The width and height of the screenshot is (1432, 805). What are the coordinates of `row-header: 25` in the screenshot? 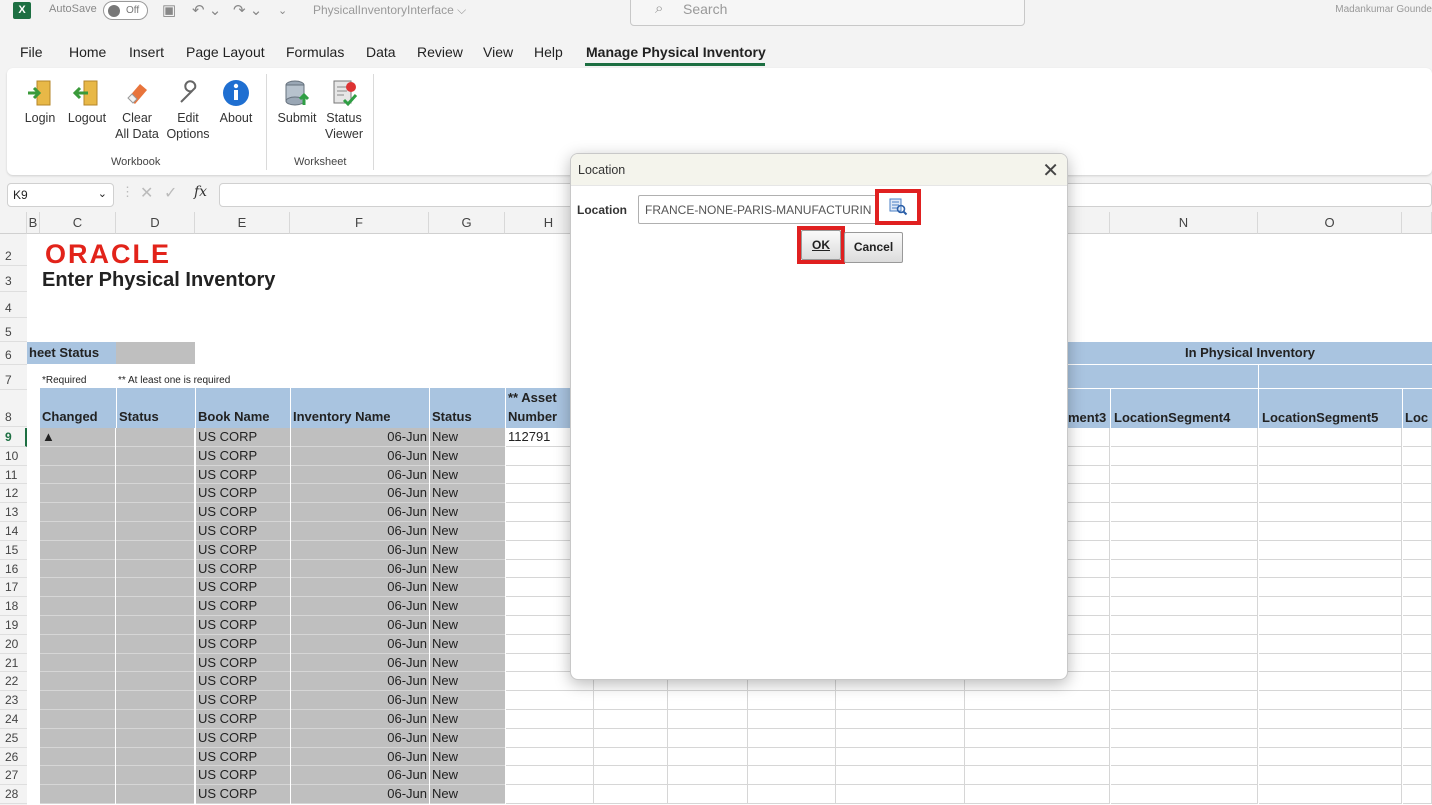 It's located at (13, 738).